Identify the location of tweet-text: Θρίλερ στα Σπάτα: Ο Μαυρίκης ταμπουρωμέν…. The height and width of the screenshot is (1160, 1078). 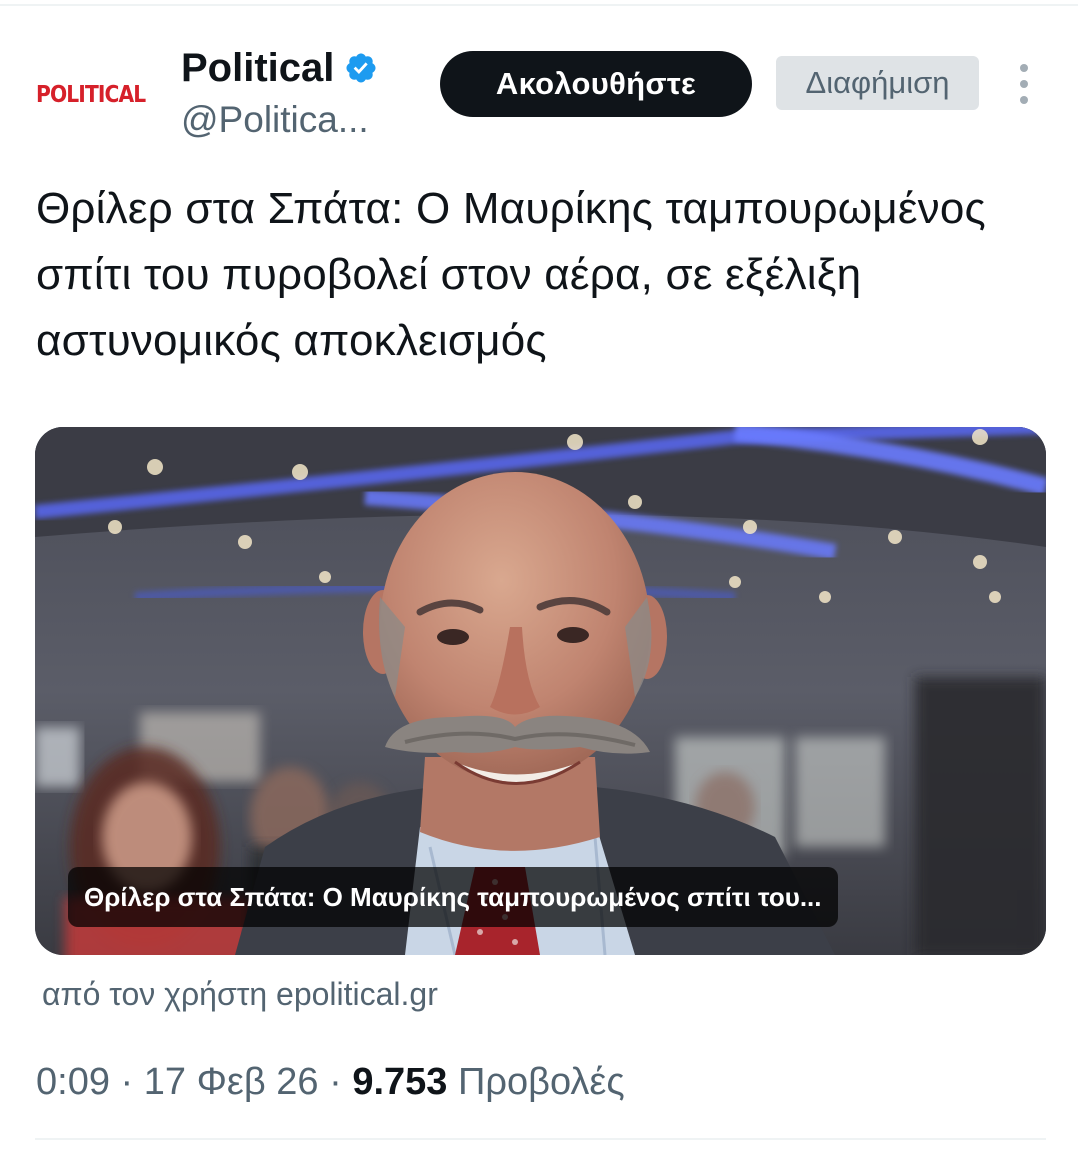
(511, 274).